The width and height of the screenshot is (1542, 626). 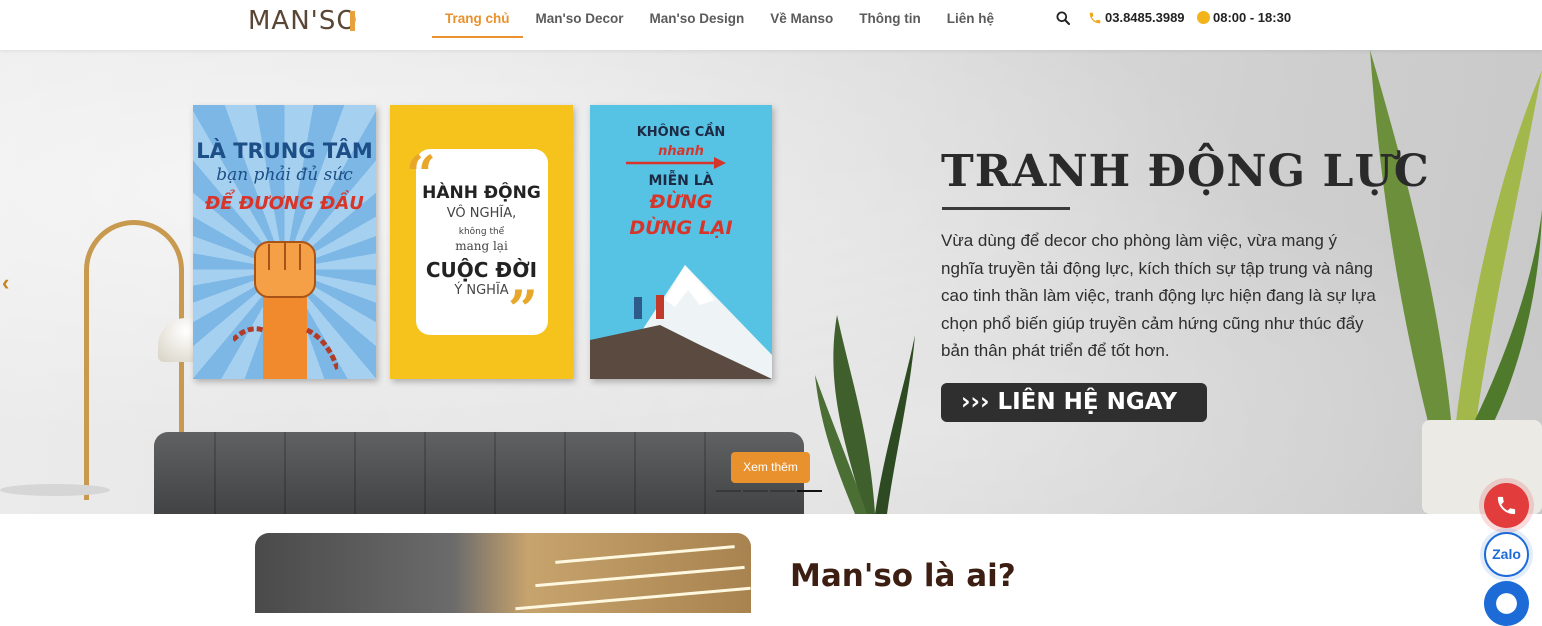 I want to click on nav-item-manso-decor: Man'so Decor, so click(x=580, y=19).